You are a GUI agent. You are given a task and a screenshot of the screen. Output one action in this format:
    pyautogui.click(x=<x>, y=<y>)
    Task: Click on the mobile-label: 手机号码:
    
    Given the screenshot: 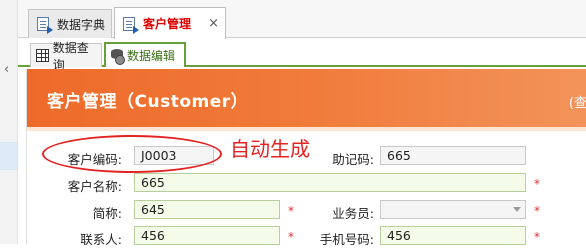 What is the action you would take?
    pyautogui.click(x=346, y=239)
    